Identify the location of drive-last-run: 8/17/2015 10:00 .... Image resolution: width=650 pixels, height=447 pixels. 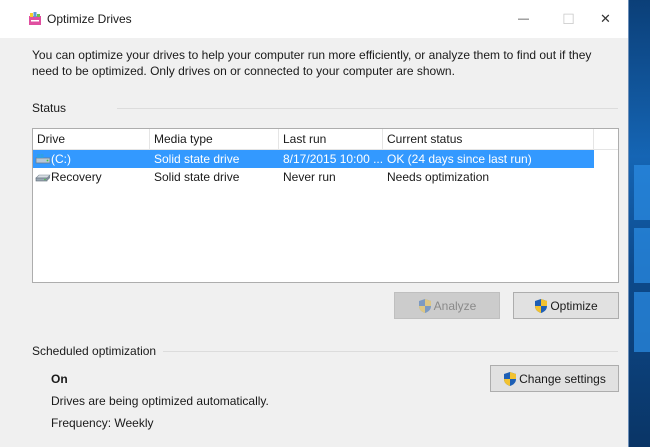
(333, 159).